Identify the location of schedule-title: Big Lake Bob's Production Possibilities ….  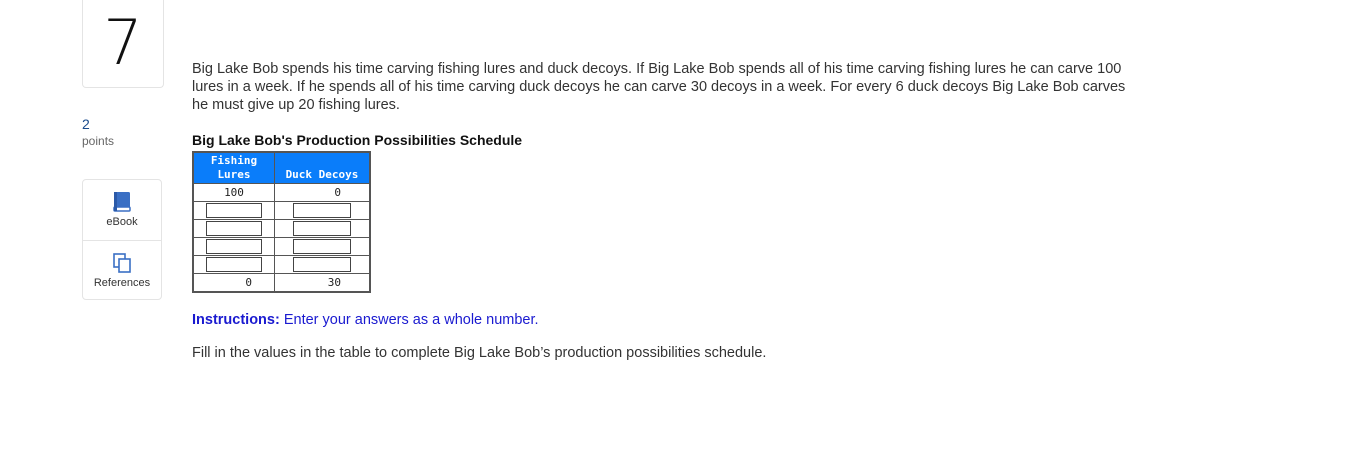
(357, 140).